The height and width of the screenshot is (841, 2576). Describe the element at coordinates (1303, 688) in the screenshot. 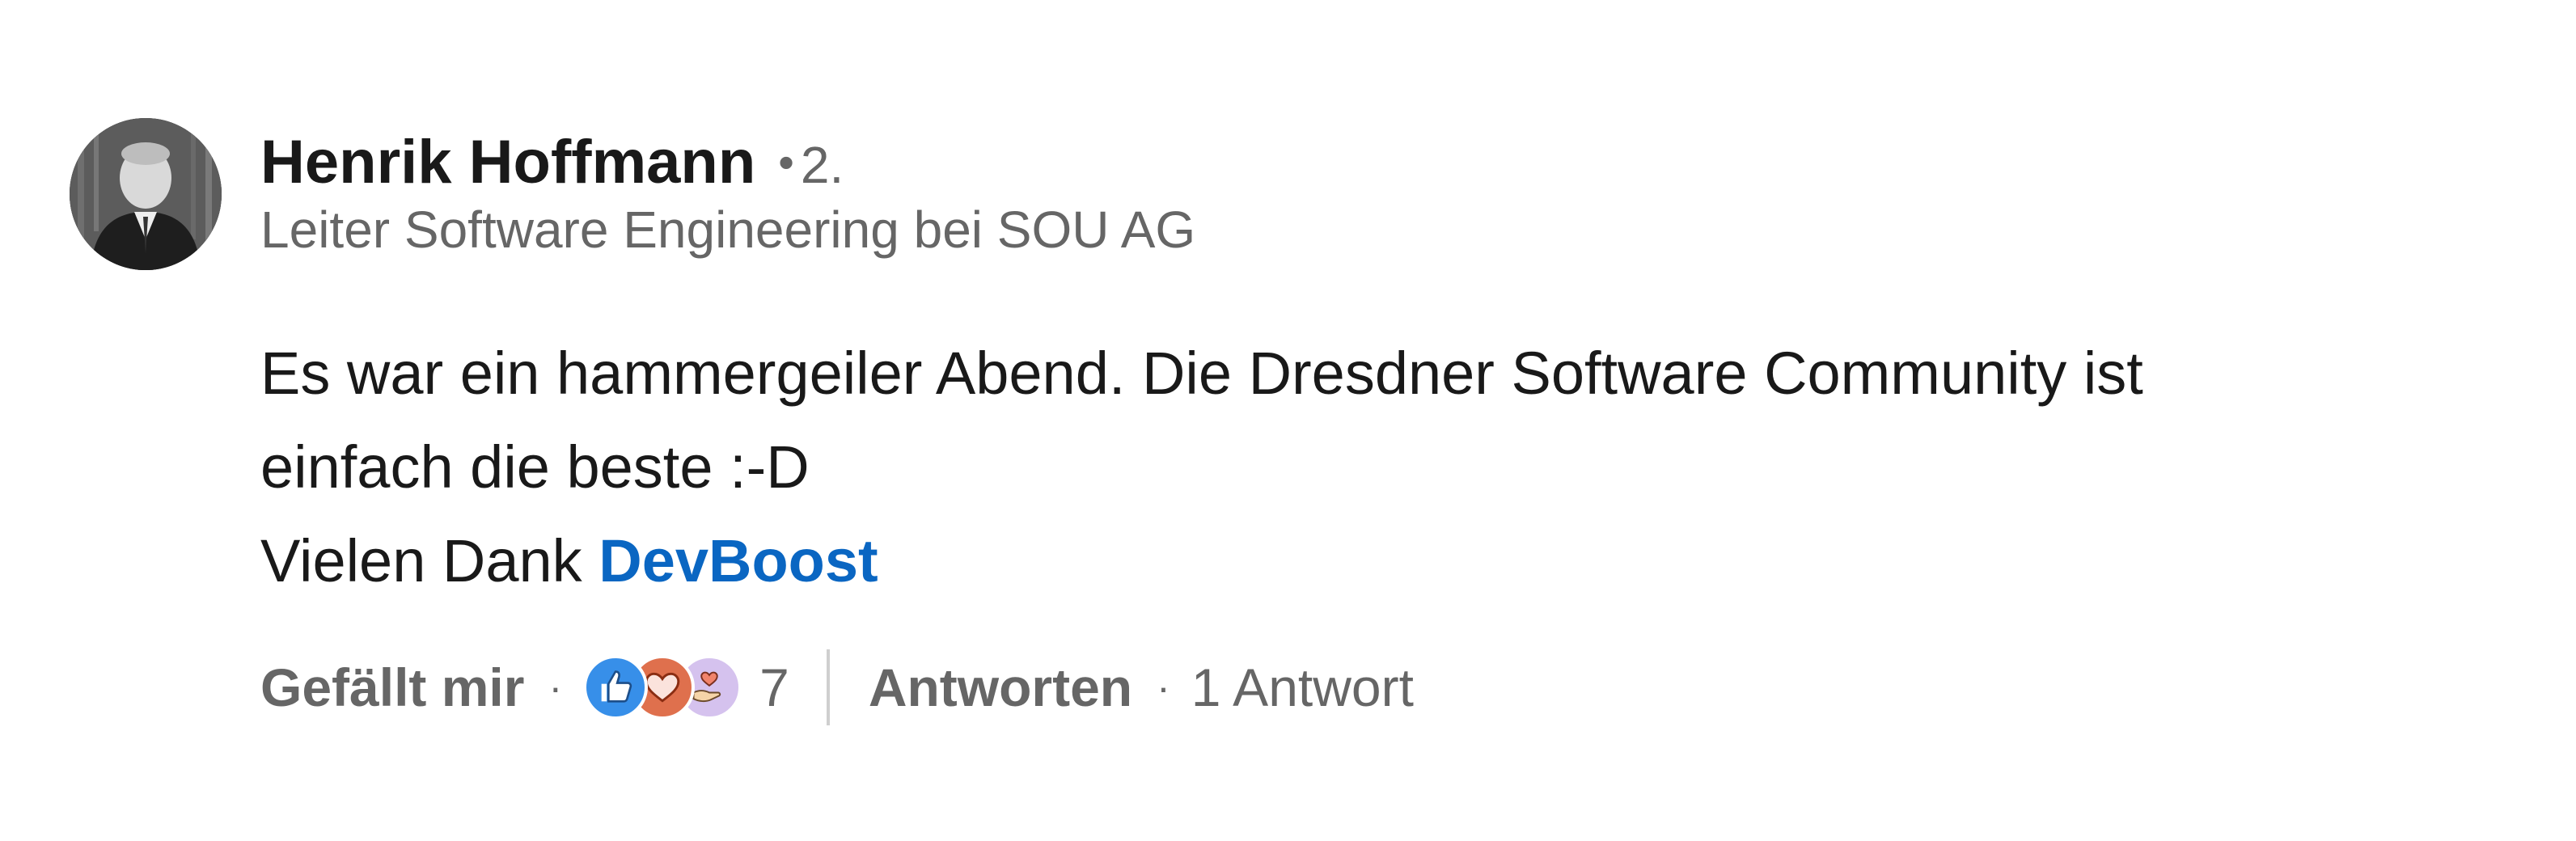

I see `reply-count-link: 1 Antwort` at that location.